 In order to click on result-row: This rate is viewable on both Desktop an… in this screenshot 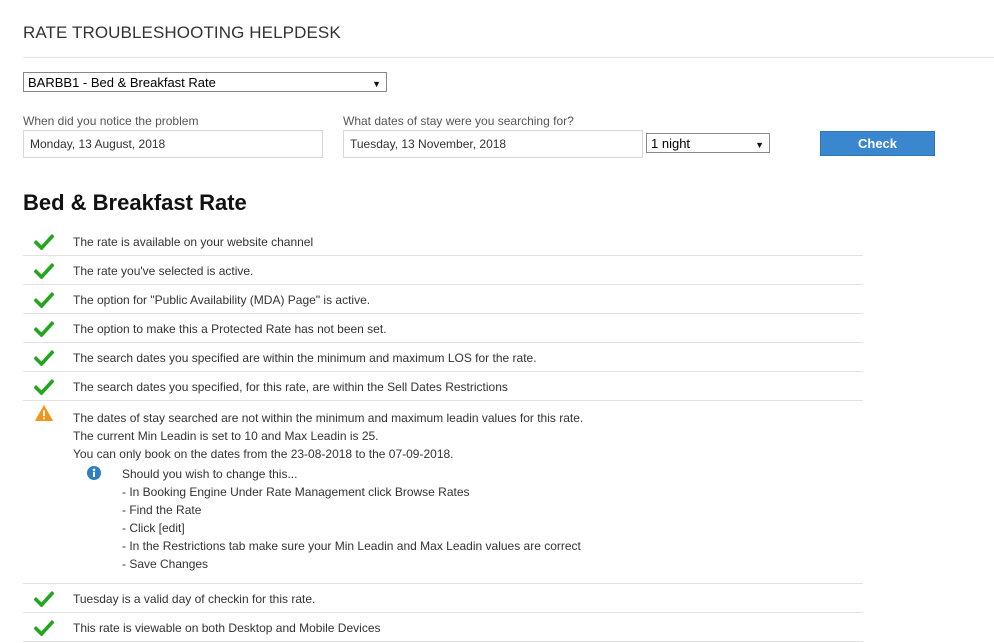, I will do `click(443, 627)`.